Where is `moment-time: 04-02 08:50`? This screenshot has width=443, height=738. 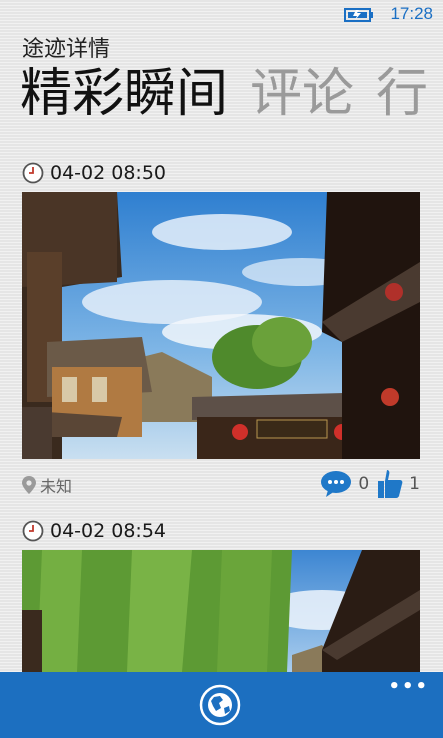
moment-time: 04-02 08:50 is located at coordinates (108, 173).